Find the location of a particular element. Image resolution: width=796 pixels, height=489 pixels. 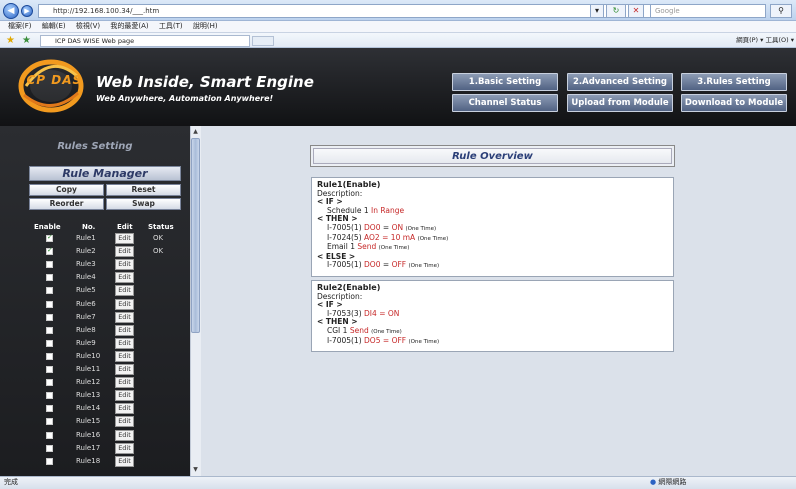

dropdown-button: ▾ is located at coordinates (597, 11).